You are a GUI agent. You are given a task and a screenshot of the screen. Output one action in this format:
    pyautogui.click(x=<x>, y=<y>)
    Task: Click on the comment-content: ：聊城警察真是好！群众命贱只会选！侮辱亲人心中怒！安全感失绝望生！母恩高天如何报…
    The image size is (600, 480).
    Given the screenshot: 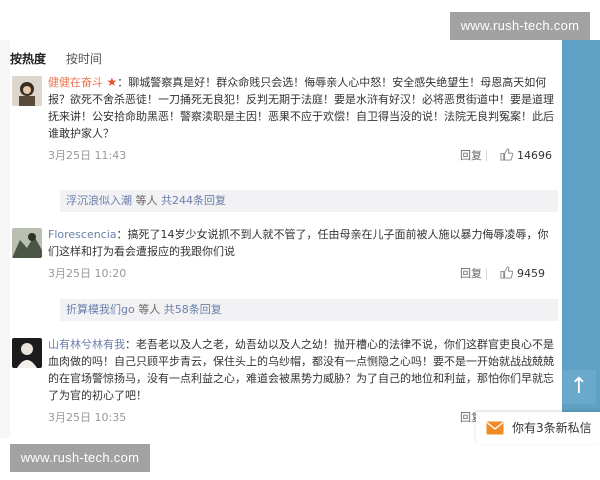 What is the action you would take?
    pyautogui.click(x=301, y=108)
    